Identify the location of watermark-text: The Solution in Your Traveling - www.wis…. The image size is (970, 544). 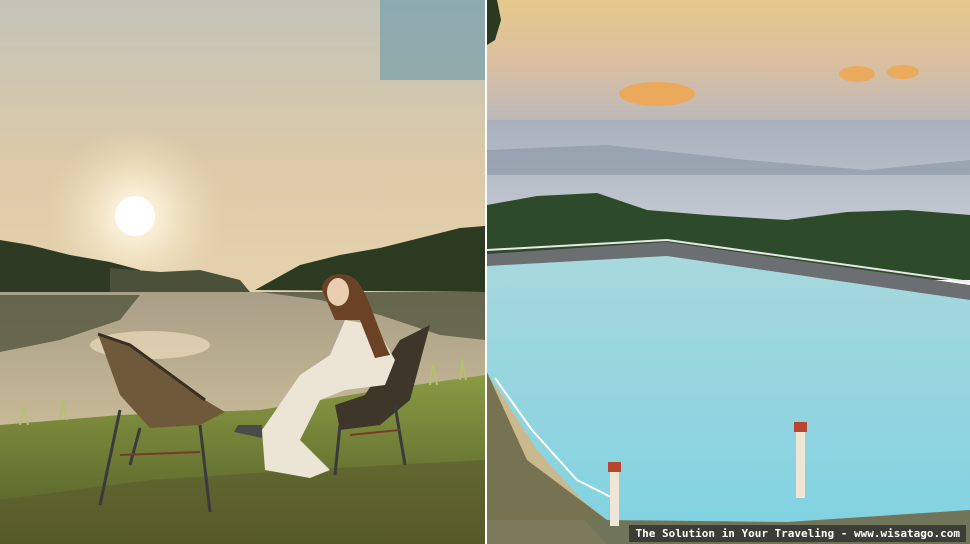
(797, 533).